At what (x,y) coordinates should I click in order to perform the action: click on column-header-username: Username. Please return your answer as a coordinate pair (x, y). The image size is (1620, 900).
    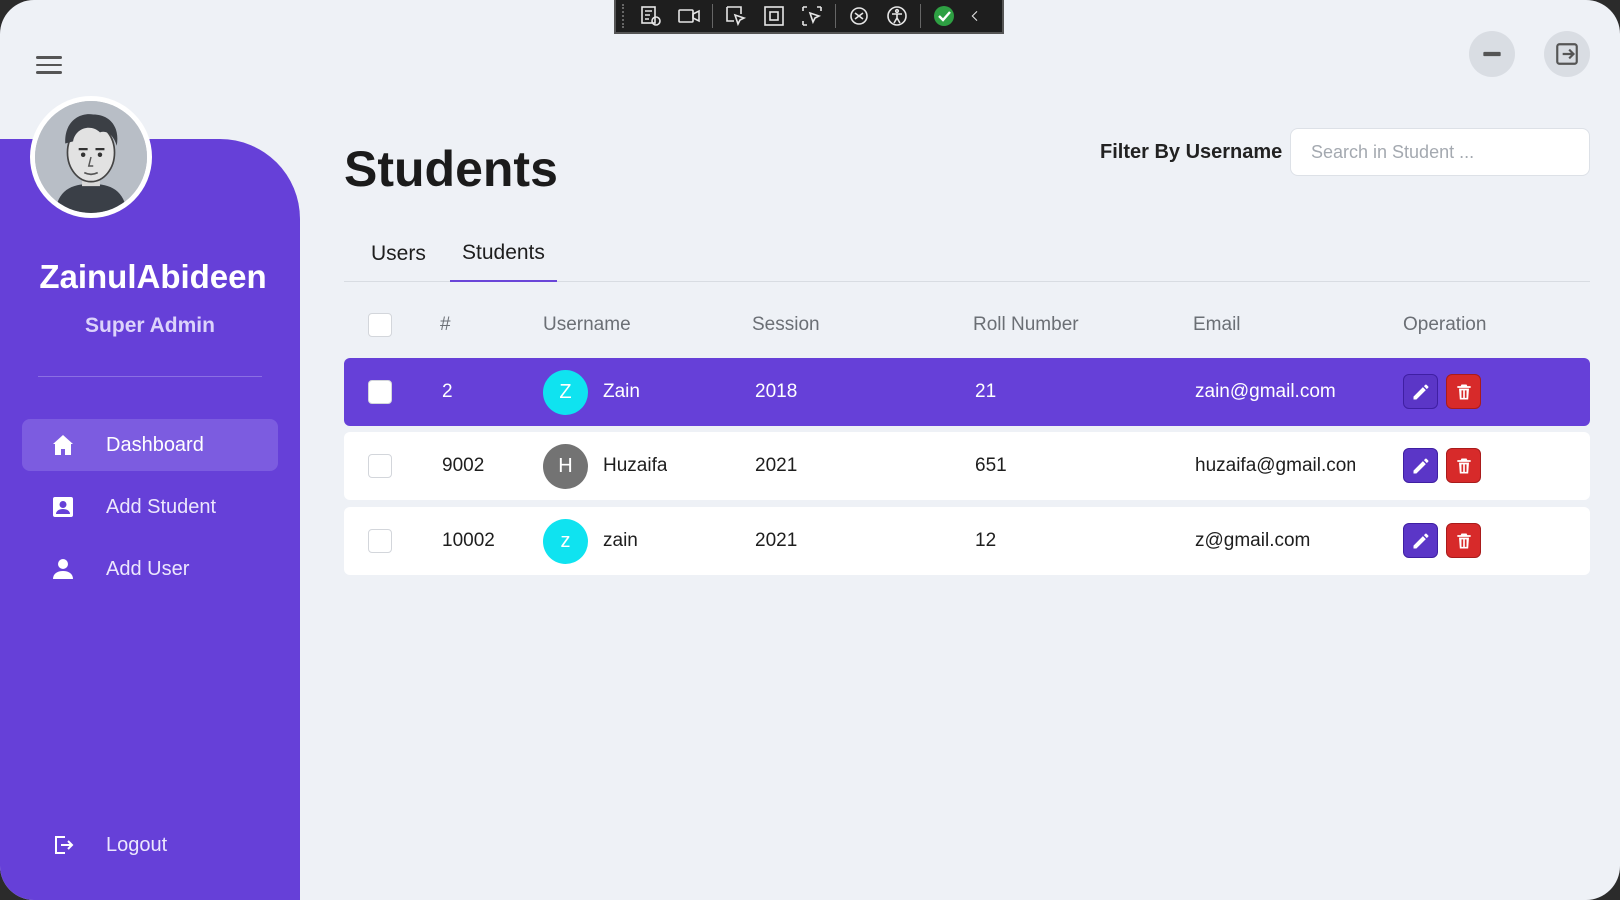
    Looking at the image, I should click on (587, 325).